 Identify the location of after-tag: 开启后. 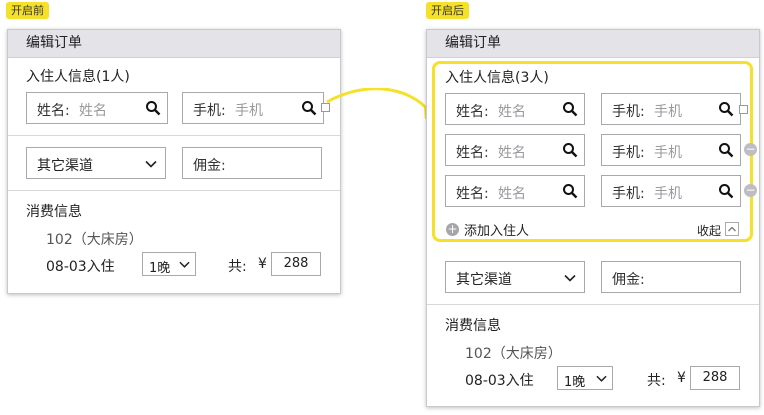
(447, 10).